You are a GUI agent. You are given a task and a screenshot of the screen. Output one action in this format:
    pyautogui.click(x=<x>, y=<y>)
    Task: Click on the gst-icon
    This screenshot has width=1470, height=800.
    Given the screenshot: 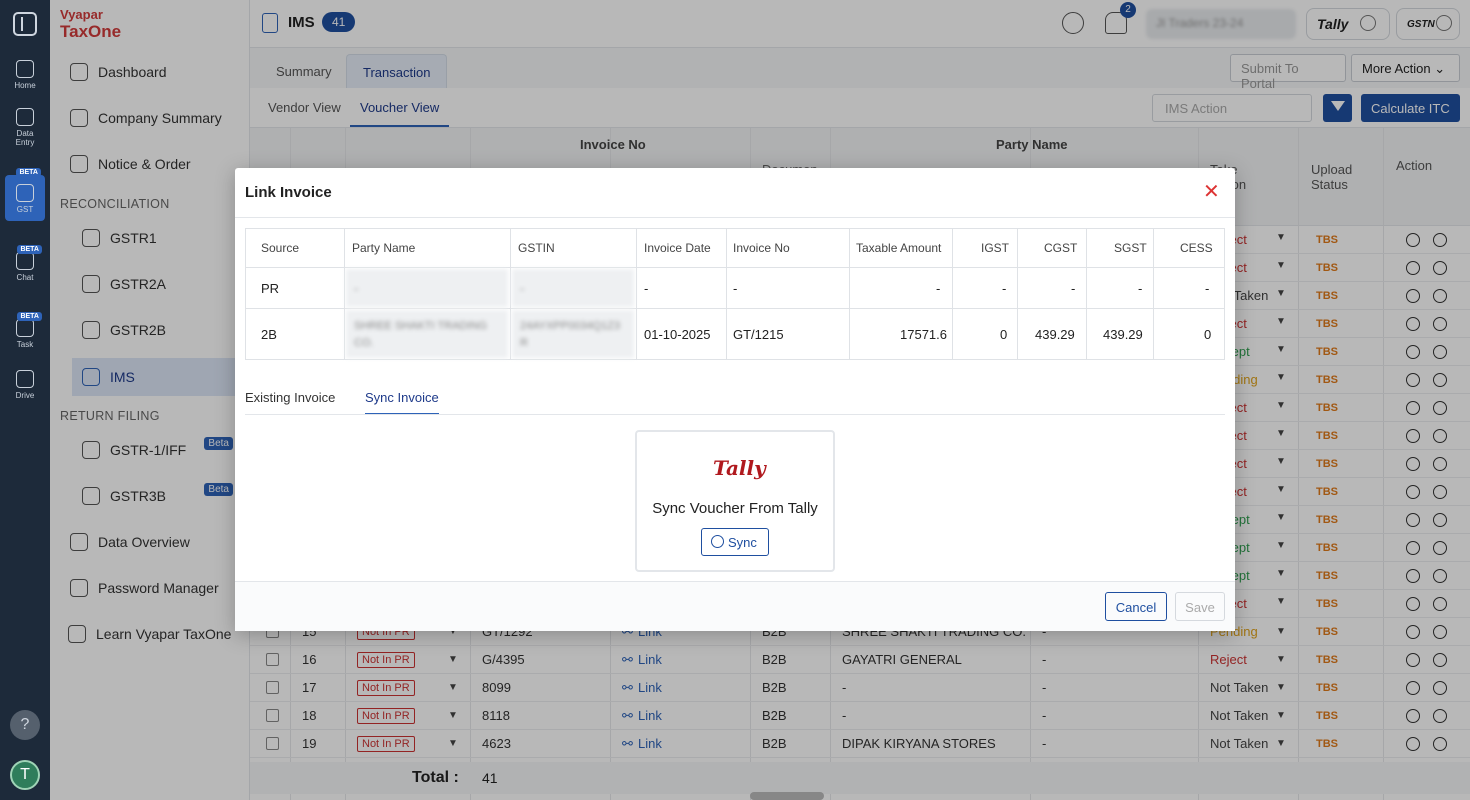 What is the action you would take?
    pyautogui.click(x=25, y=193)
    